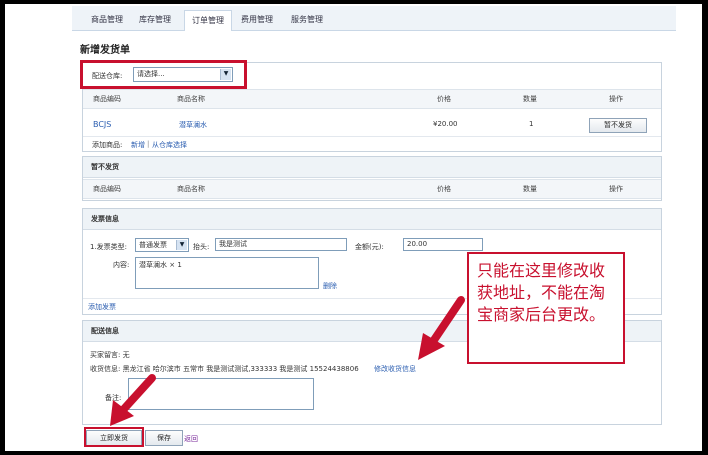 The image size is (708, 455). What do you see at coordinates (113, 398) in the screenshot?
I see `remark-label: 备注:` at bounding box center [113, 398].